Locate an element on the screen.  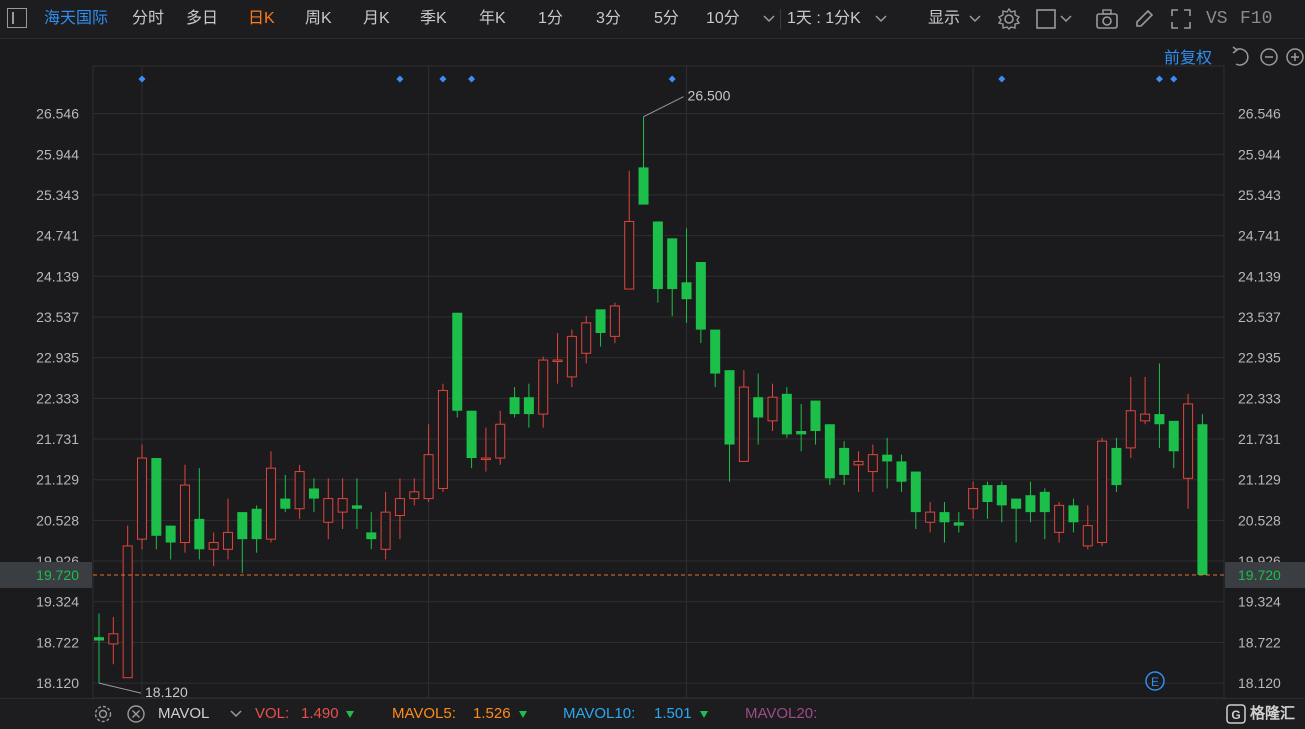
right-axis-tick-label: 24.139 is located at coordinates (1259, 276).